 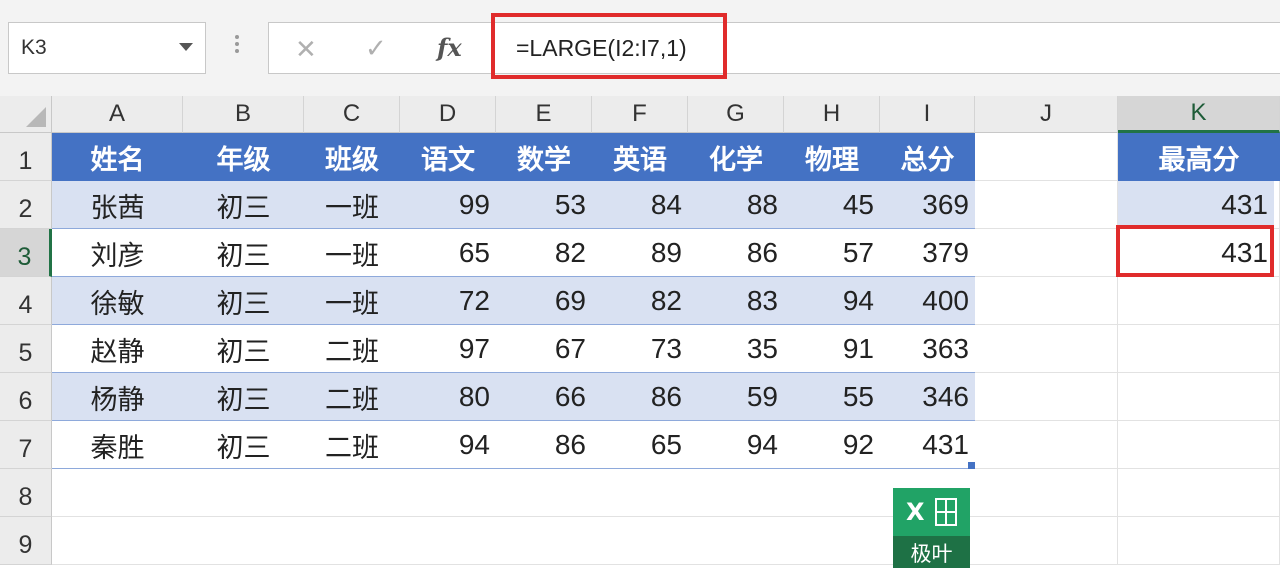 What do you see at coordinates (609, 46) in the screenshot?
I see `formula-highlight-box` at bounding box center [609, 46].